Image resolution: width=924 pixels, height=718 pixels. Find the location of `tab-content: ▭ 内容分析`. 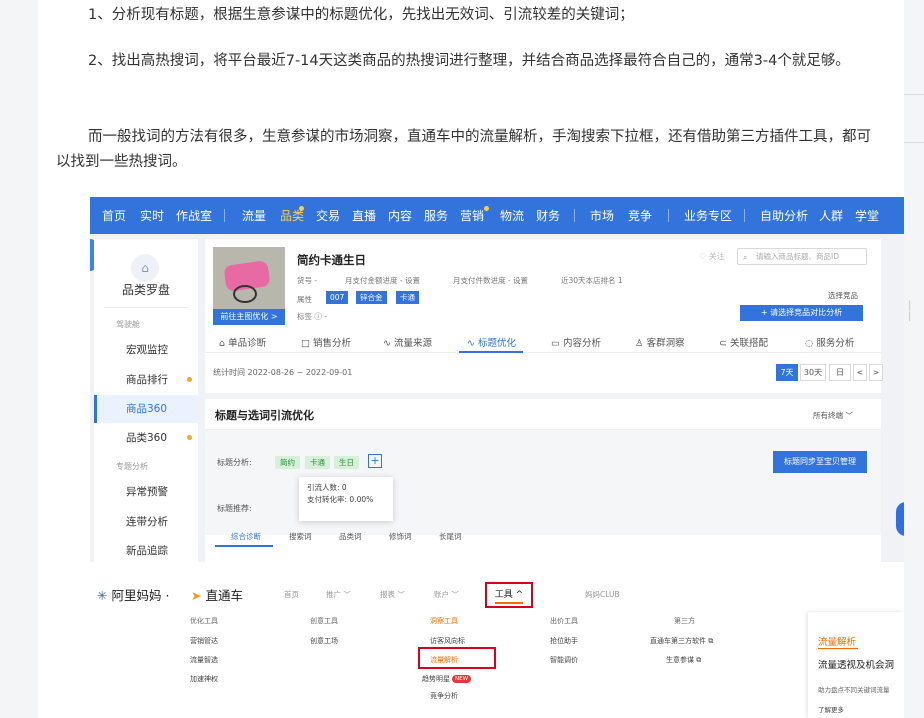

tab-content: ▭ 内容分析 is located at coordinates (576, 342).